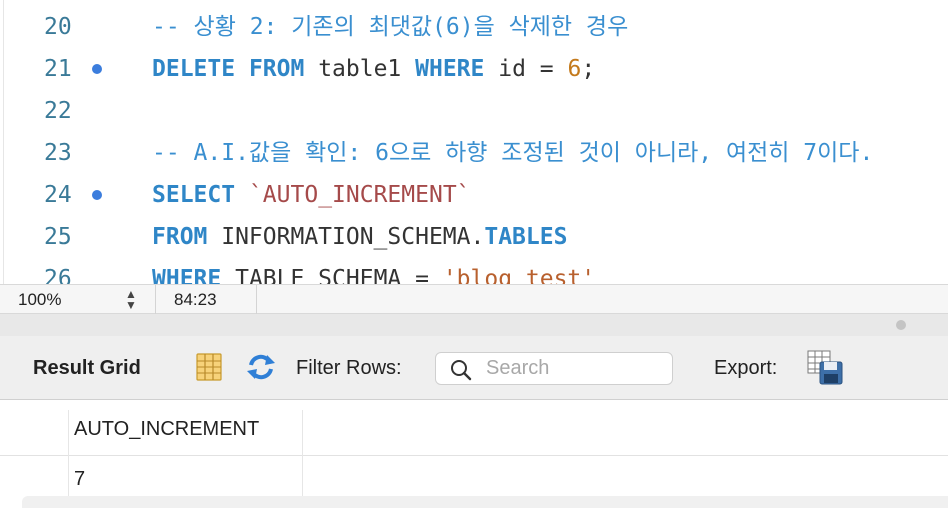  I want to click on line-number: 21, so click(58, 69).